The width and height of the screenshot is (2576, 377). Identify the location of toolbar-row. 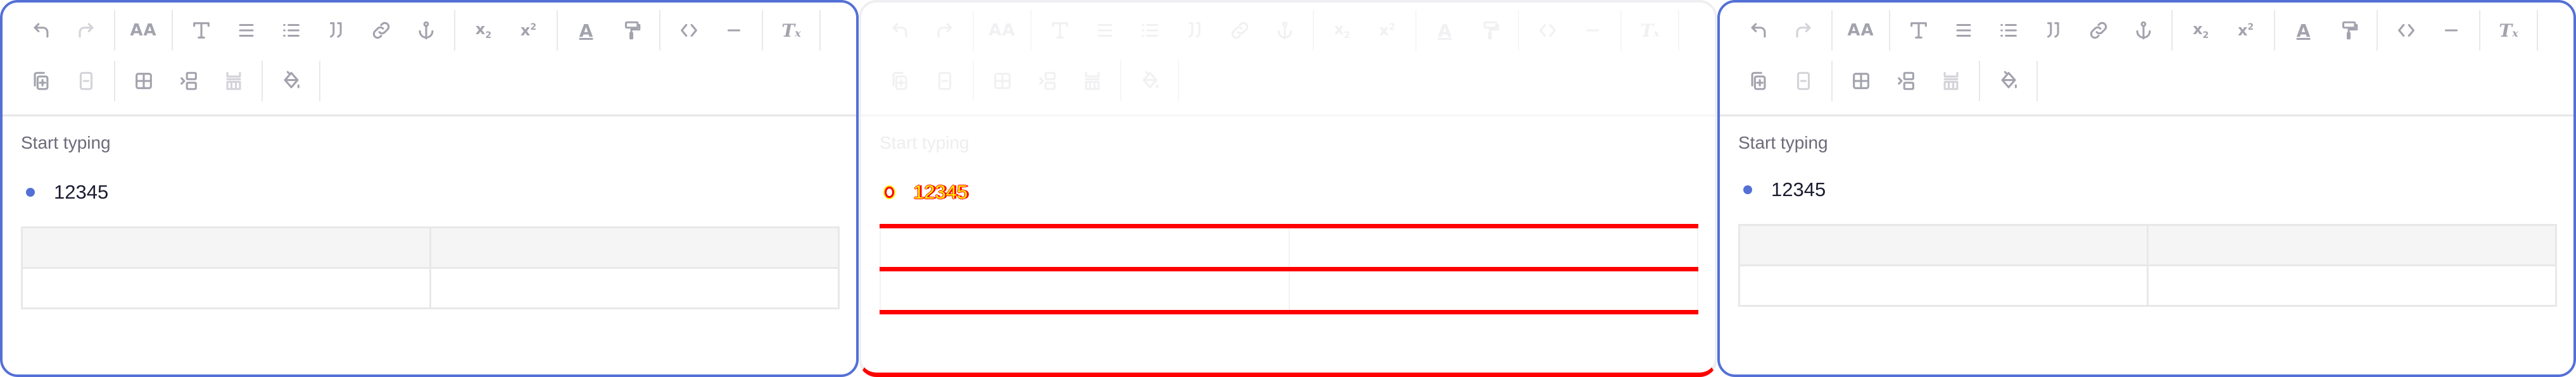
(1889, 81).